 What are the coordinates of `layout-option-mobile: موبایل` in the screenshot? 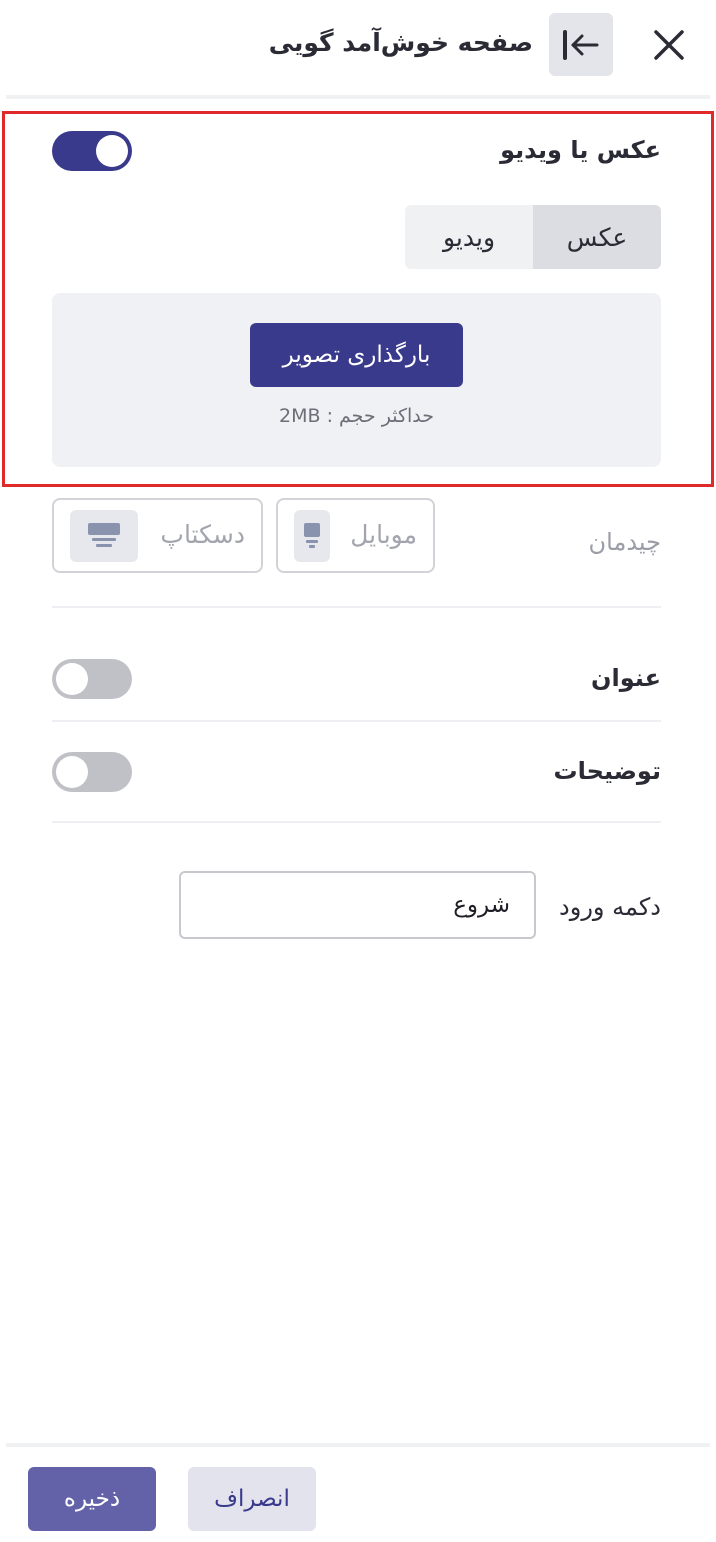 It's located at (355, 535).